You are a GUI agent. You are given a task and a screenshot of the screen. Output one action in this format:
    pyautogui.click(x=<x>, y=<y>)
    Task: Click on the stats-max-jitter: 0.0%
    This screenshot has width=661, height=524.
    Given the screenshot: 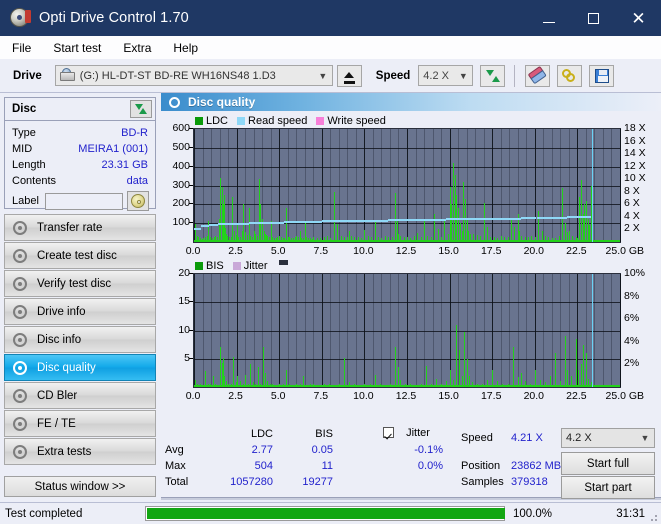 What is the action you would take?
    pyautogui.click(x=430, y=466)
    